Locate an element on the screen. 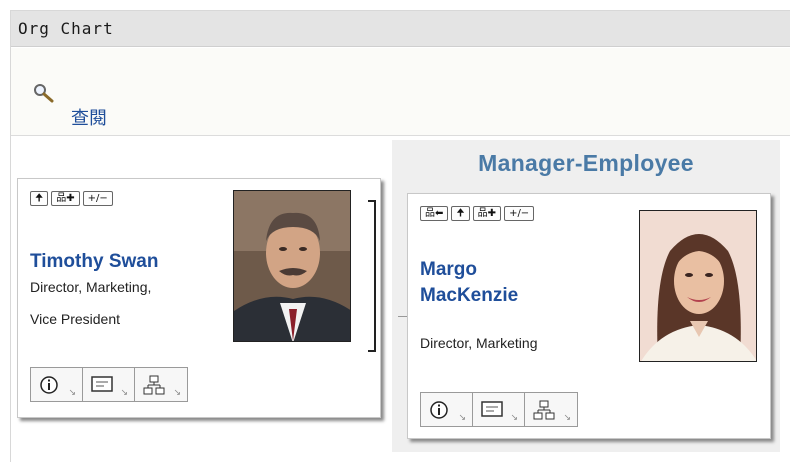 The image size is (790, 462). employee-toolbar: 品⬅ 🠉 品✚ +/− is located at coordinates (477, 213).